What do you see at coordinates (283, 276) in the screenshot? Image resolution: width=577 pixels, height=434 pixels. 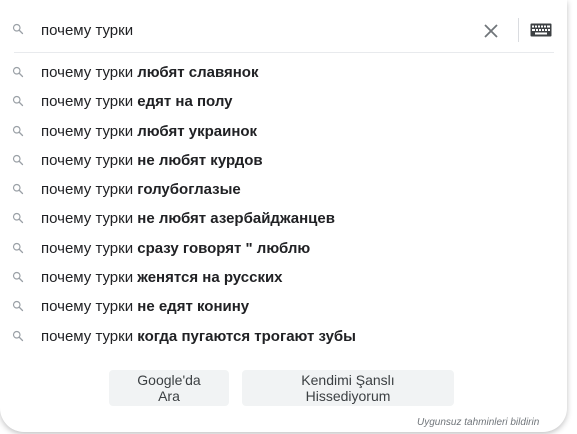 I see `suggestion-item: почему турки женятся на русских` at bounding box center [283, 276].